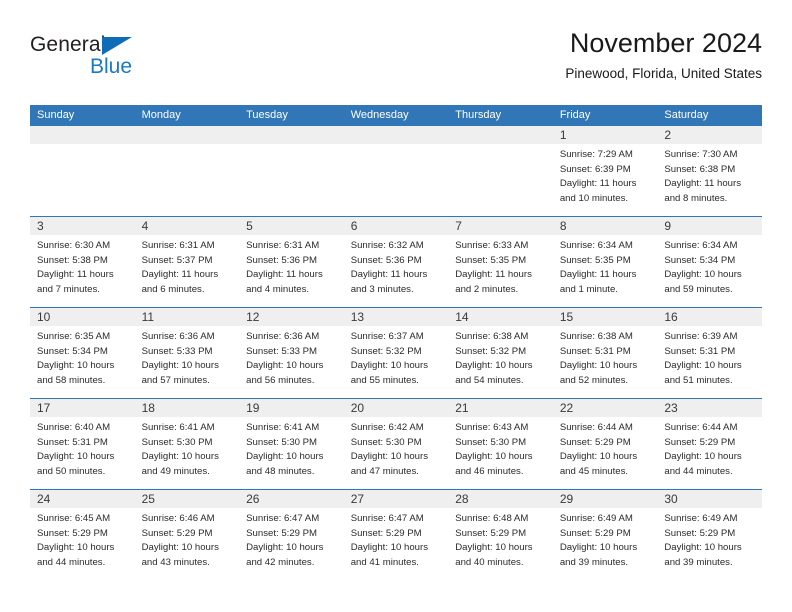  What do you see at coordinates (500, 226) in the screenshot?
I see `day-number: 7` at bounding box center [500, 226].